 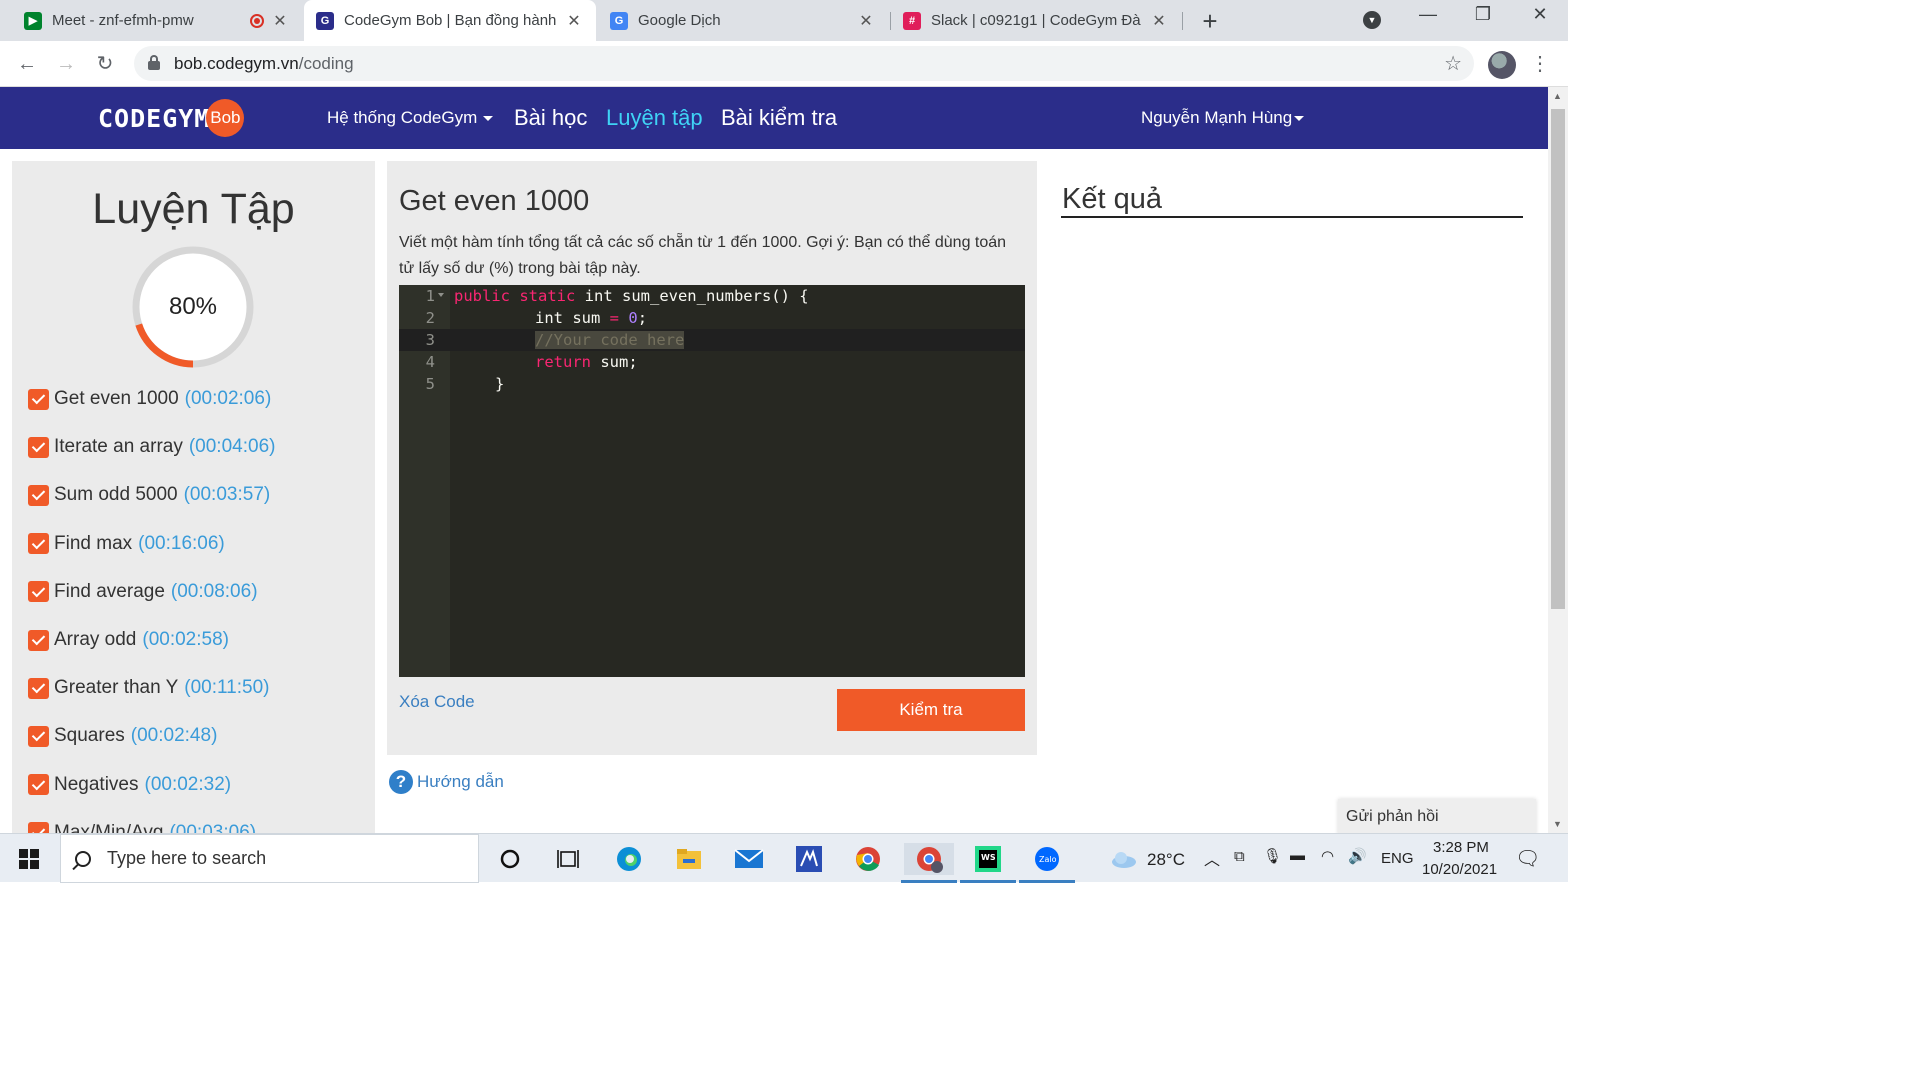 What do you see at coordinates (712, 318) in the screenshot?
I see `code-line: 2 int sum = 0;` at bounding box center [712, 318].